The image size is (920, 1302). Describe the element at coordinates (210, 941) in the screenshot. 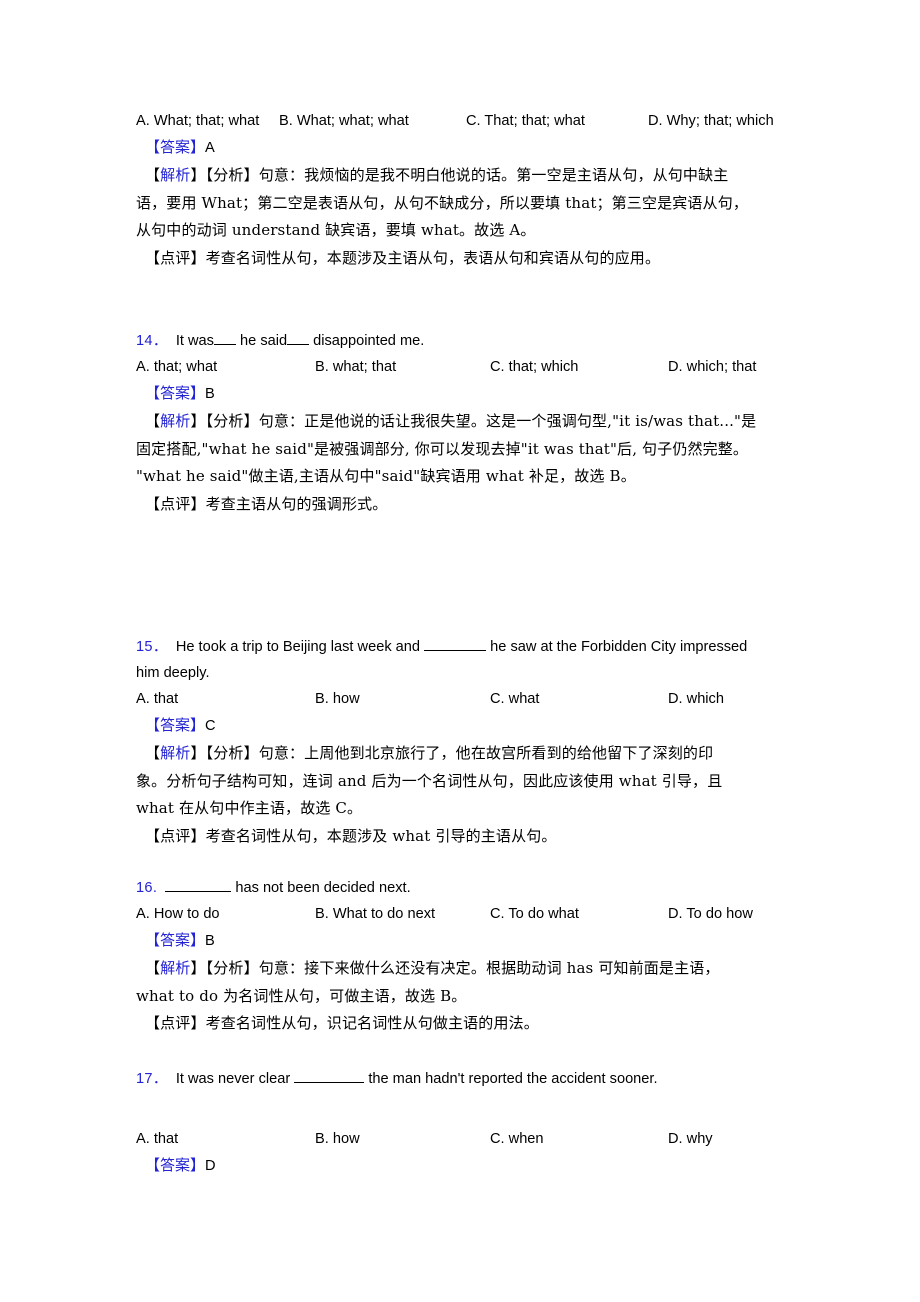

I see `answer-value-16: B` at that location.